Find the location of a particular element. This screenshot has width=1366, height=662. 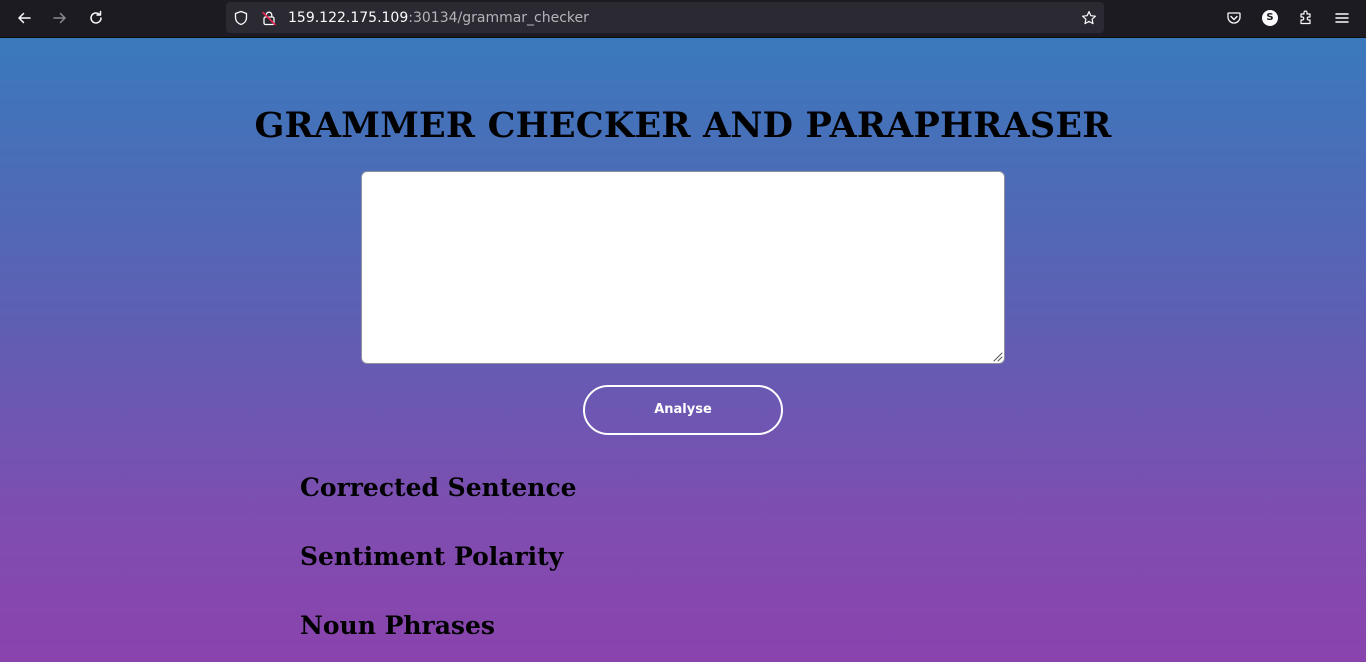

puzzle-icon is located at coordinates (1306, 18).